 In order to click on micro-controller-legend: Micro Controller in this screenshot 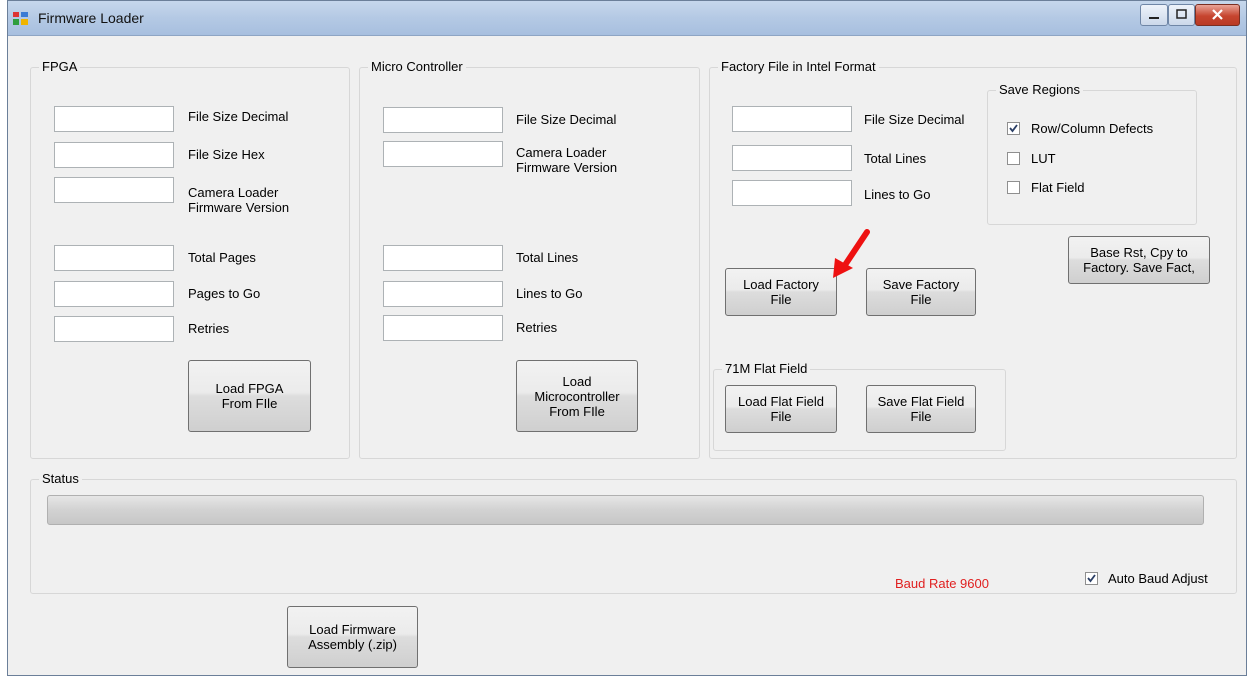, I will do `click(417, 66)`.